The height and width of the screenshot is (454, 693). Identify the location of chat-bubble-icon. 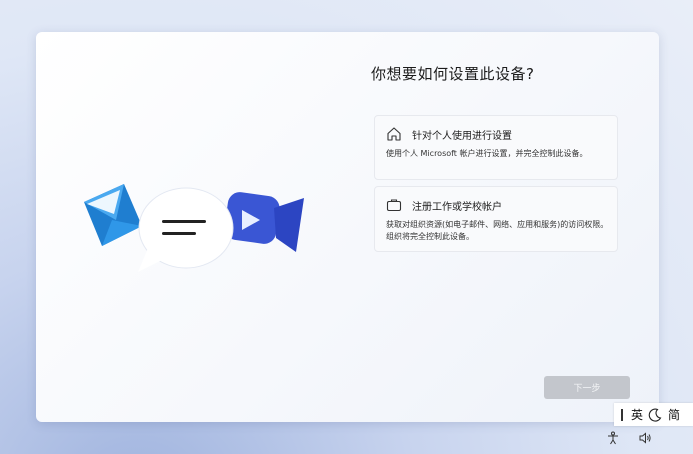
(186, 229).